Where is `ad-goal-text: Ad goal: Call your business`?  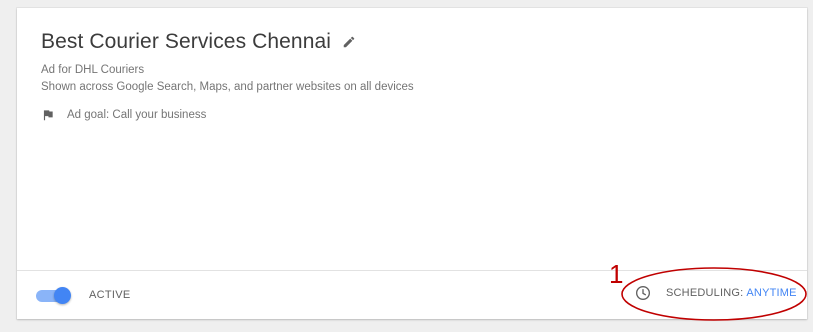 ad-goal-text: Ad goal: Call your business is located at coordinates (137, 115).